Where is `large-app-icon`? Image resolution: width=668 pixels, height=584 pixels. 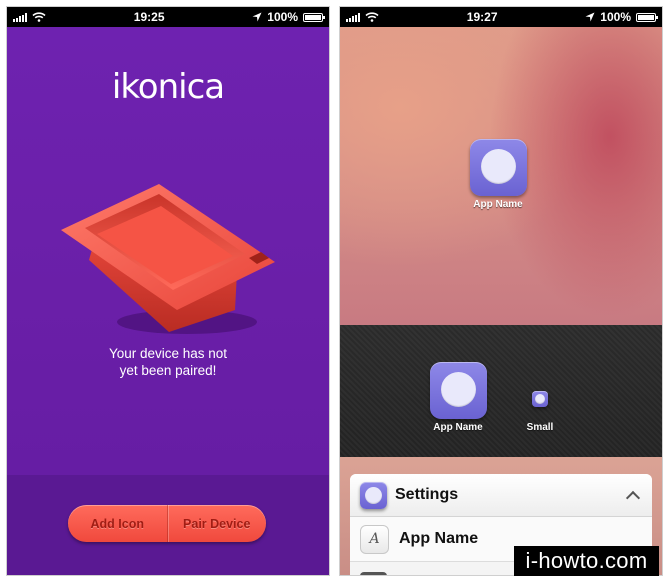
large-app-icon is located at coordinates (458, 390).